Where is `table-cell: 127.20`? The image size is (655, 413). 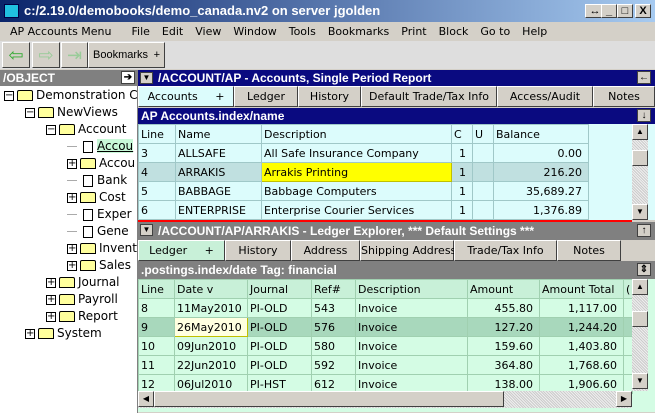 table-cell: 127.20 is located at coordinates (503, 327).